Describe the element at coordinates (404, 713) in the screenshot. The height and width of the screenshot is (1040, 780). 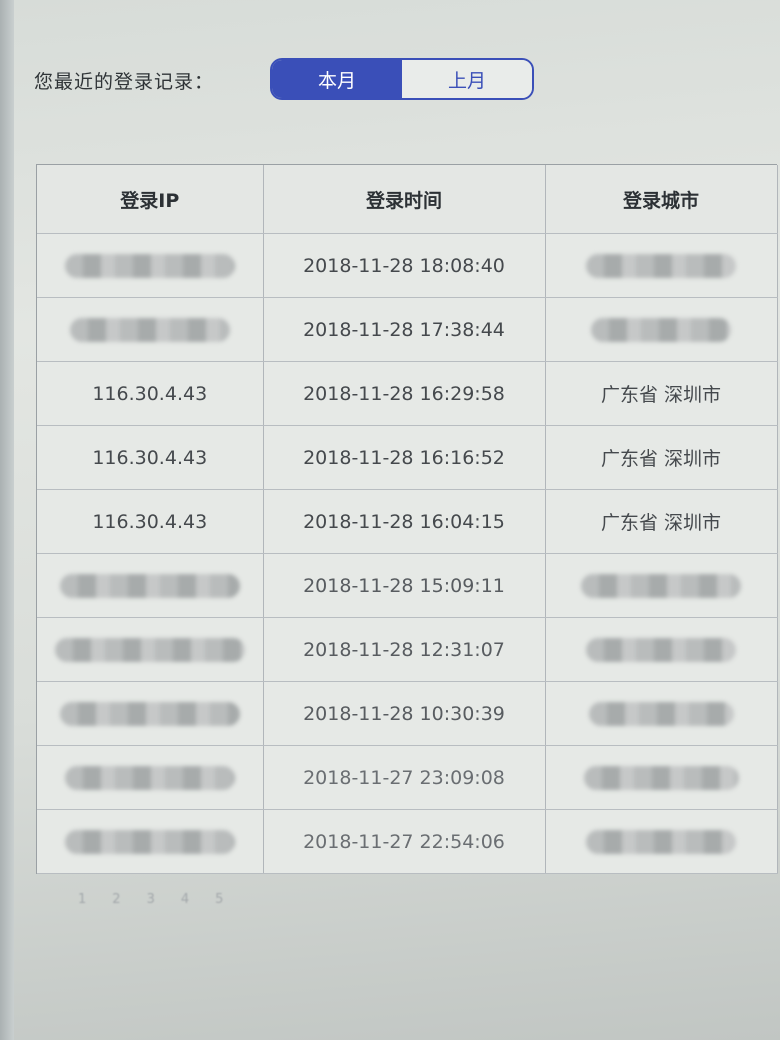
I see `cell-time: 2018-11-28 10:30:39` at that location.